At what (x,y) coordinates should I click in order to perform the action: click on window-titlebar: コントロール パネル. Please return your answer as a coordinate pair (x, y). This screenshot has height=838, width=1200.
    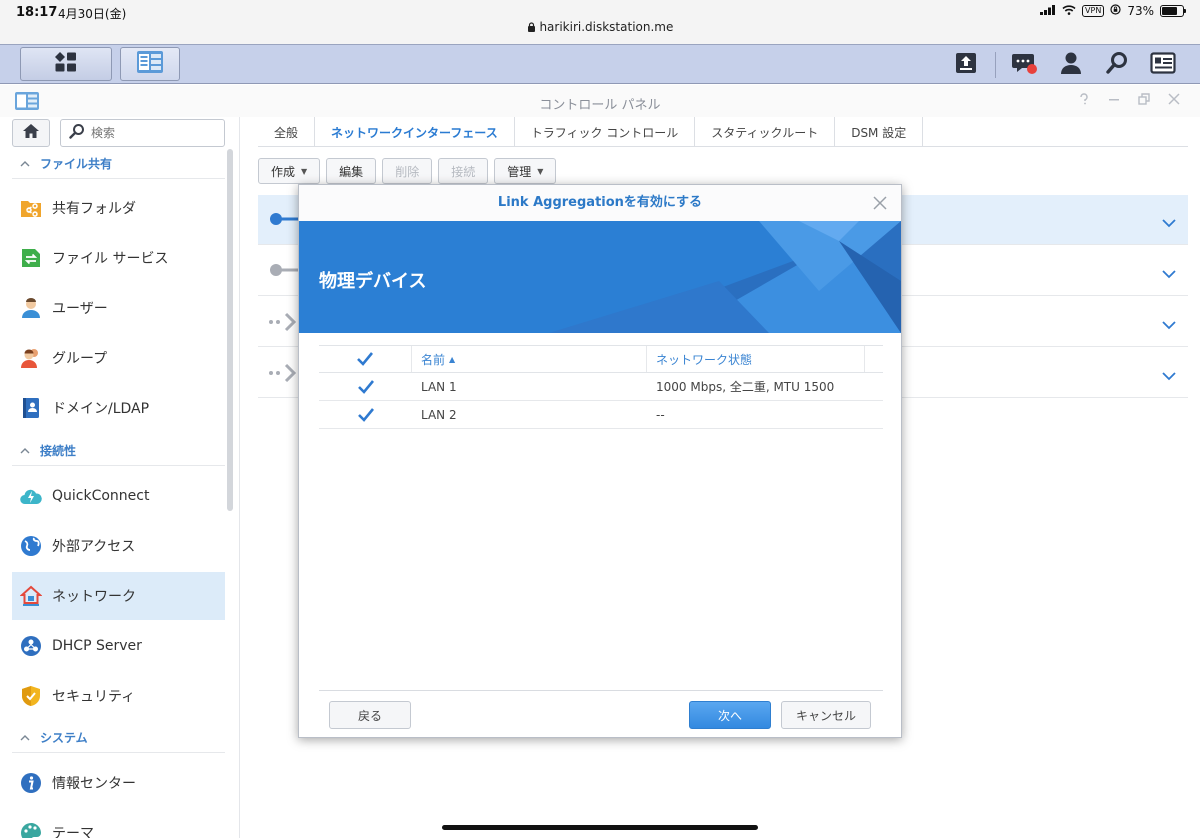
    Looking at the image, I should click on (600, 101).